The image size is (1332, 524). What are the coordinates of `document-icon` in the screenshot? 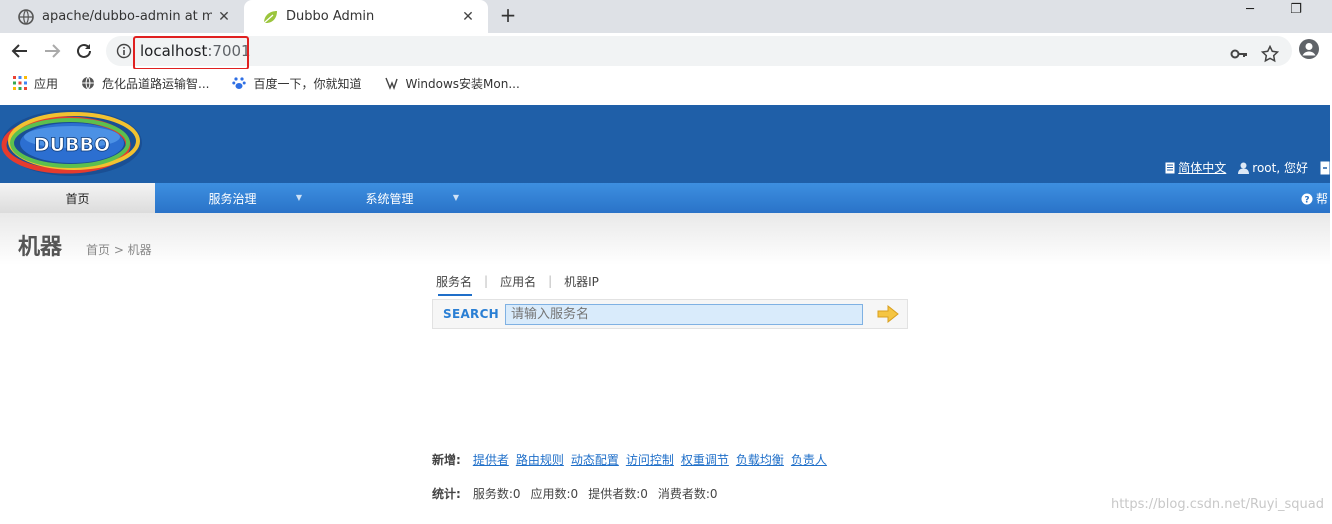 It's located at (1170, 167).